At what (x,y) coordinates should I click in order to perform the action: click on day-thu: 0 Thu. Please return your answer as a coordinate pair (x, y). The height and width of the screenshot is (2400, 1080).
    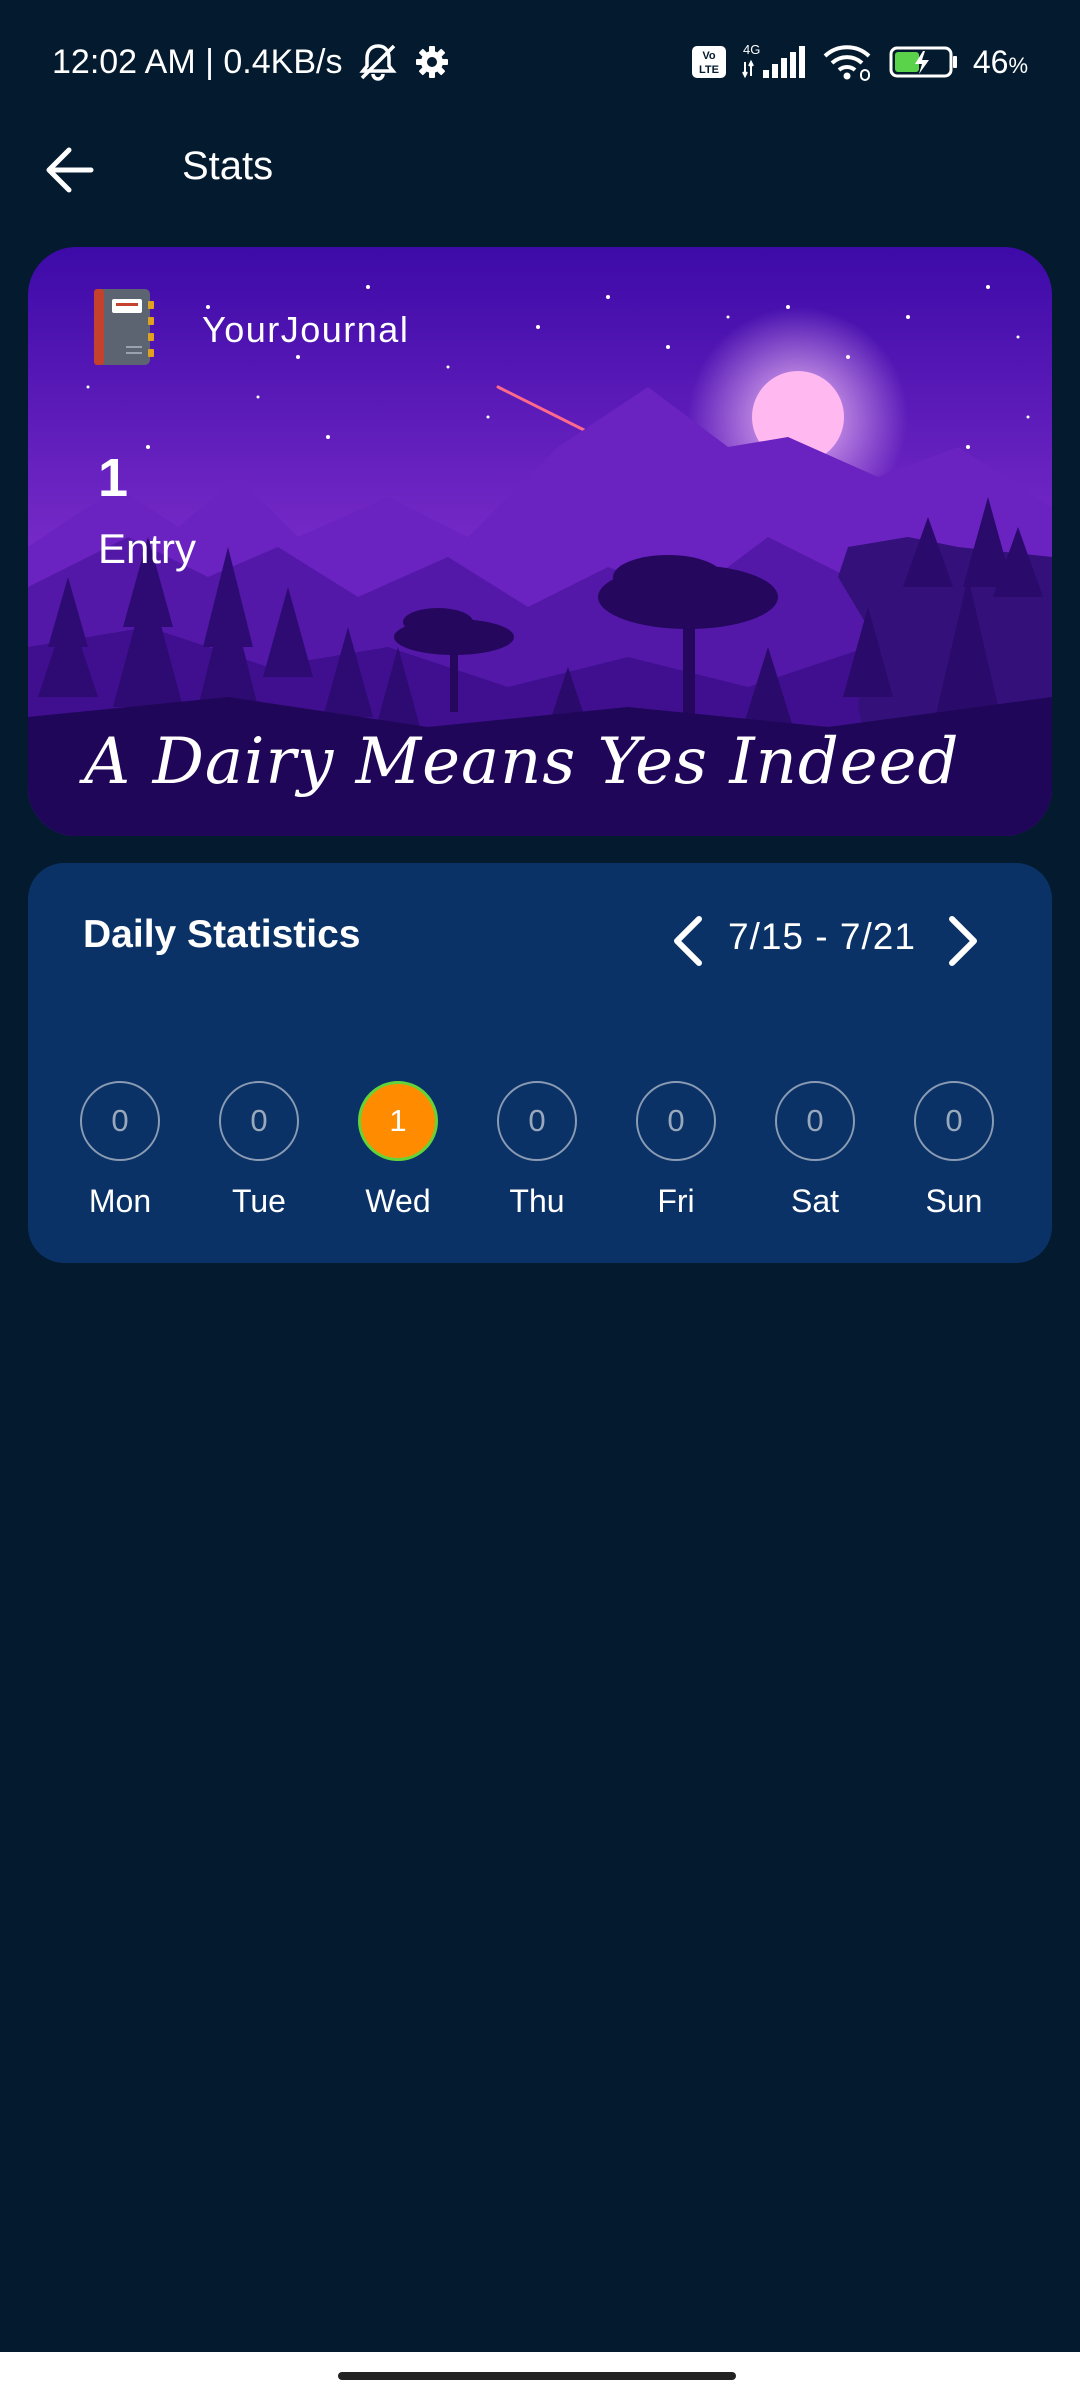
    Looking at the image, I should click on (537, 1150).